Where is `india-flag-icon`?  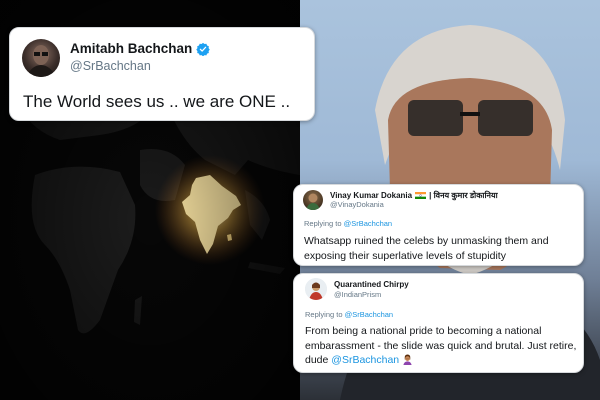 india-flag-icon is located at coordinates (421, 195).